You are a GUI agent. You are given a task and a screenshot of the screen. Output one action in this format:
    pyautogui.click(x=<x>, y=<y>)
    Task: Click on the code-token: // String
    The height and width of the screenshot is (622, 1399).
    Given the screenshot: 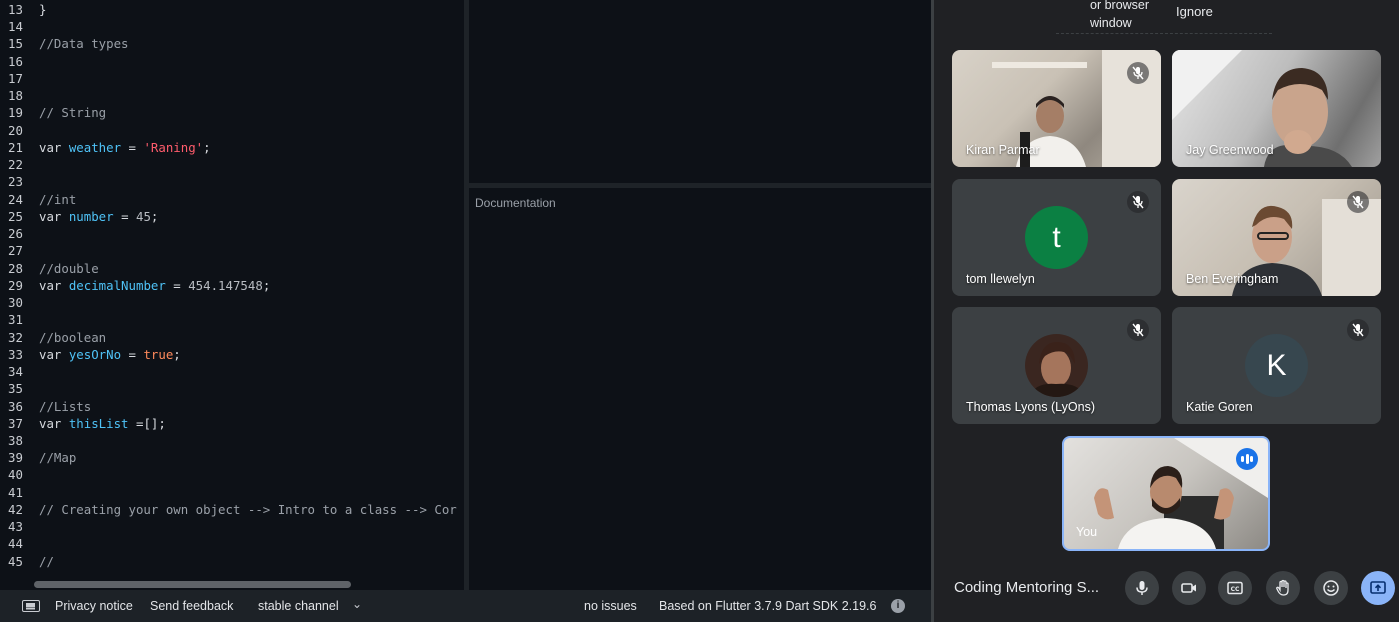 What is the action you would take?
    pyautogui.click(x=73, y=113)
    